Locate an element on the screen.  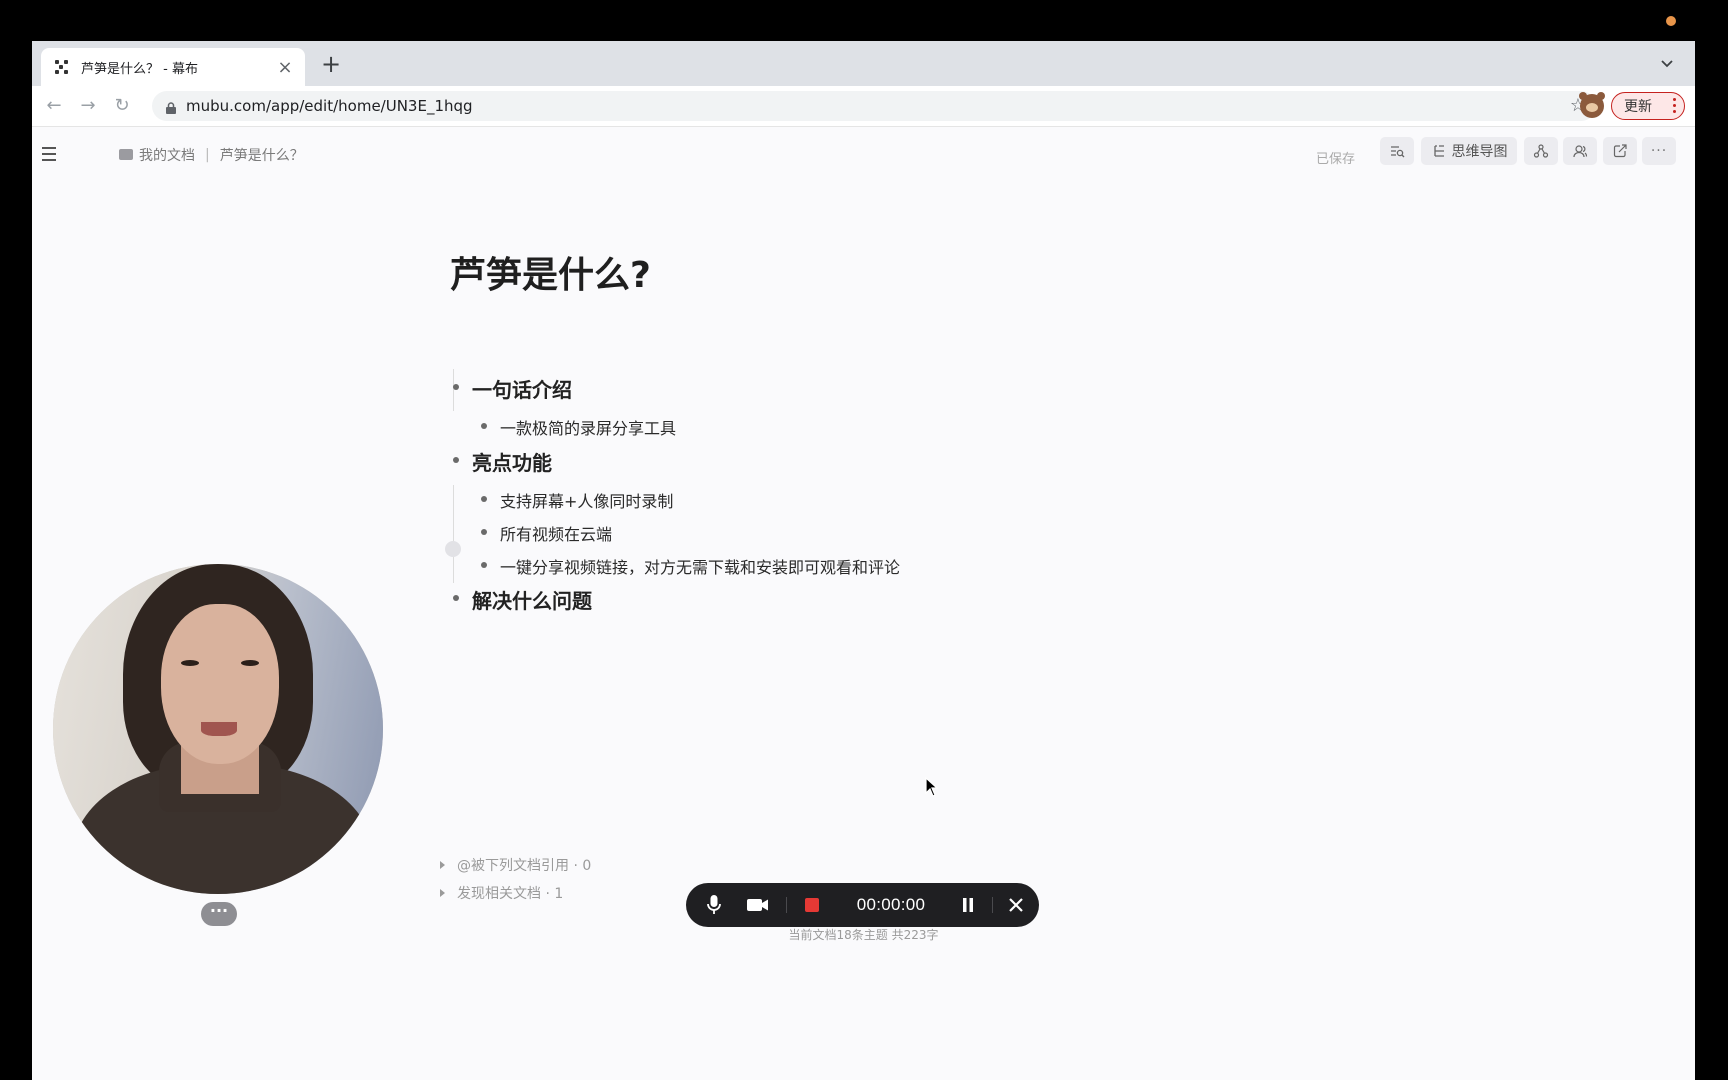
share-arrow-icon is located at coordinates (1620, 151).